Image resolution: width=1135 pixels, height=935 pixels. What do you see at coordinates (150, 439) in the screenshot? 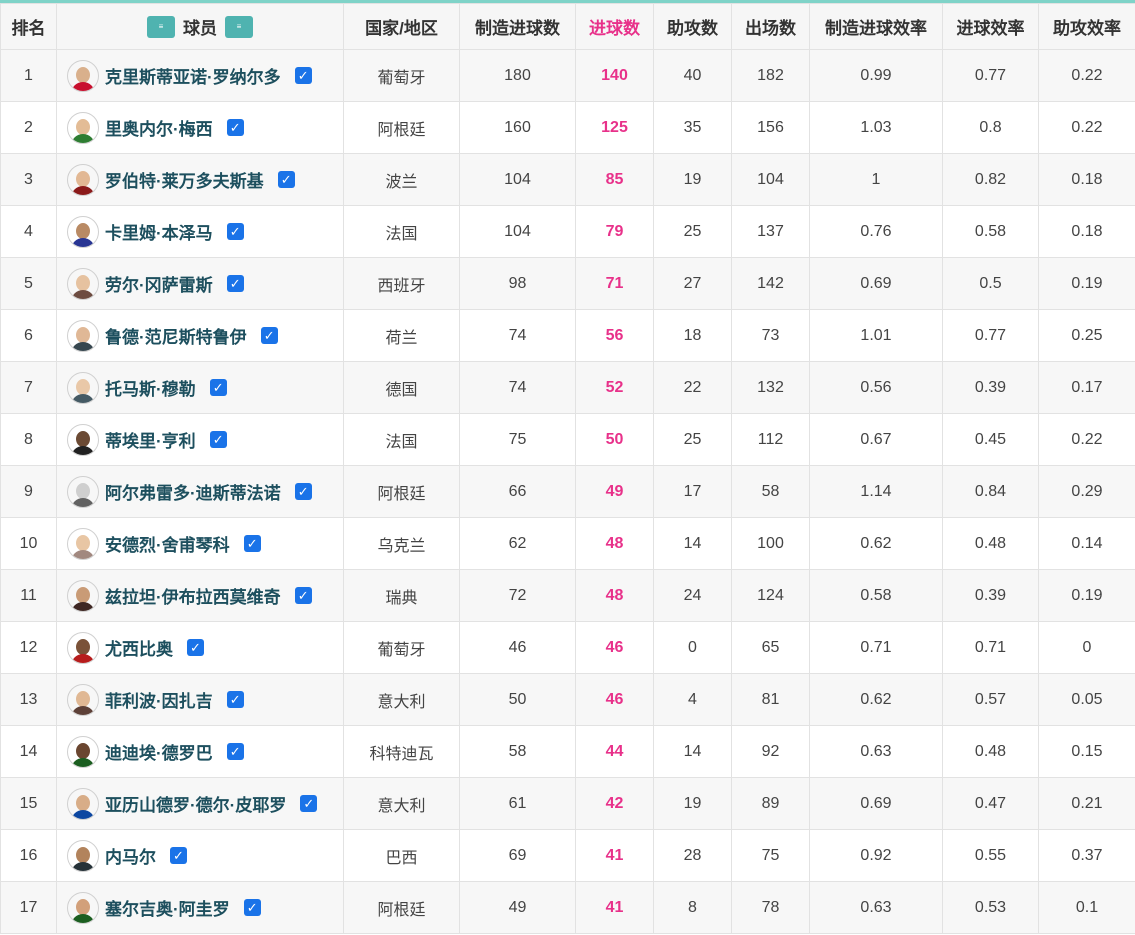
I see `player-name-link: 蒂埃里·亨利` at bounding box center [150, 439].